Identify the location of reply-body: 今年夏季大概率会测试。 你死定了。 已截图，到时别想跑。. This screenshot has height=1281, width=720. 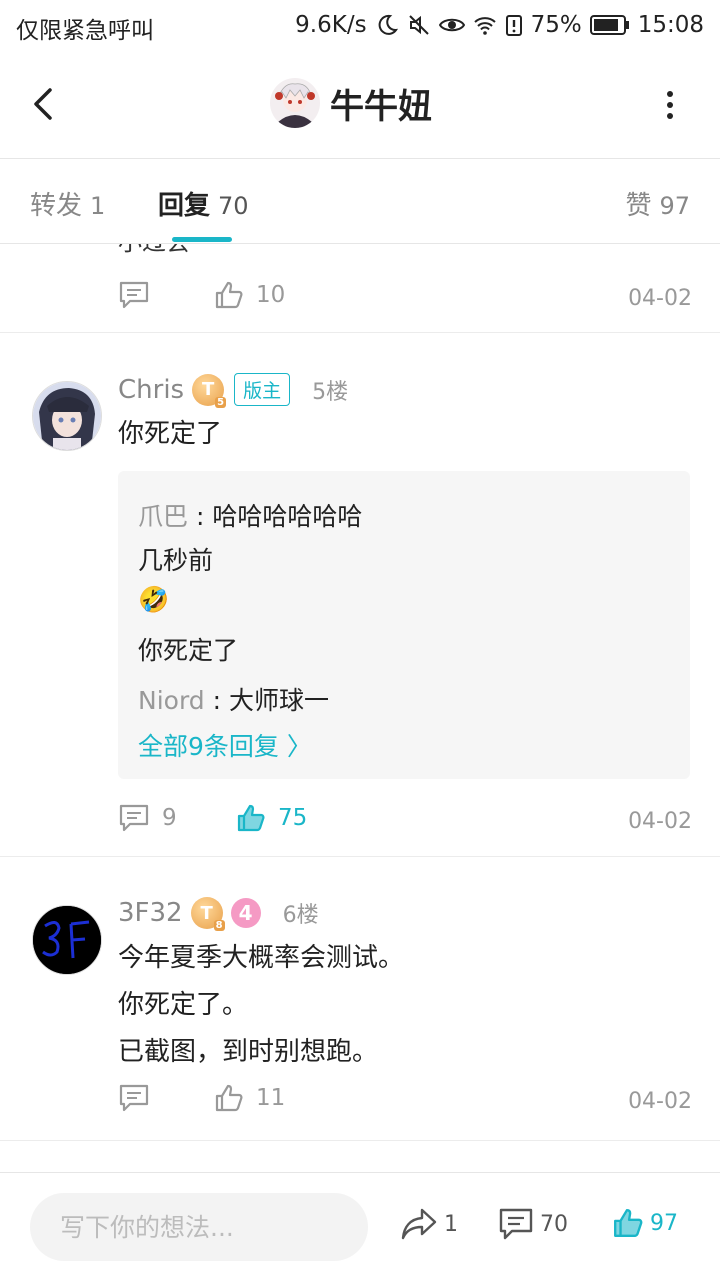
(261, 1005).